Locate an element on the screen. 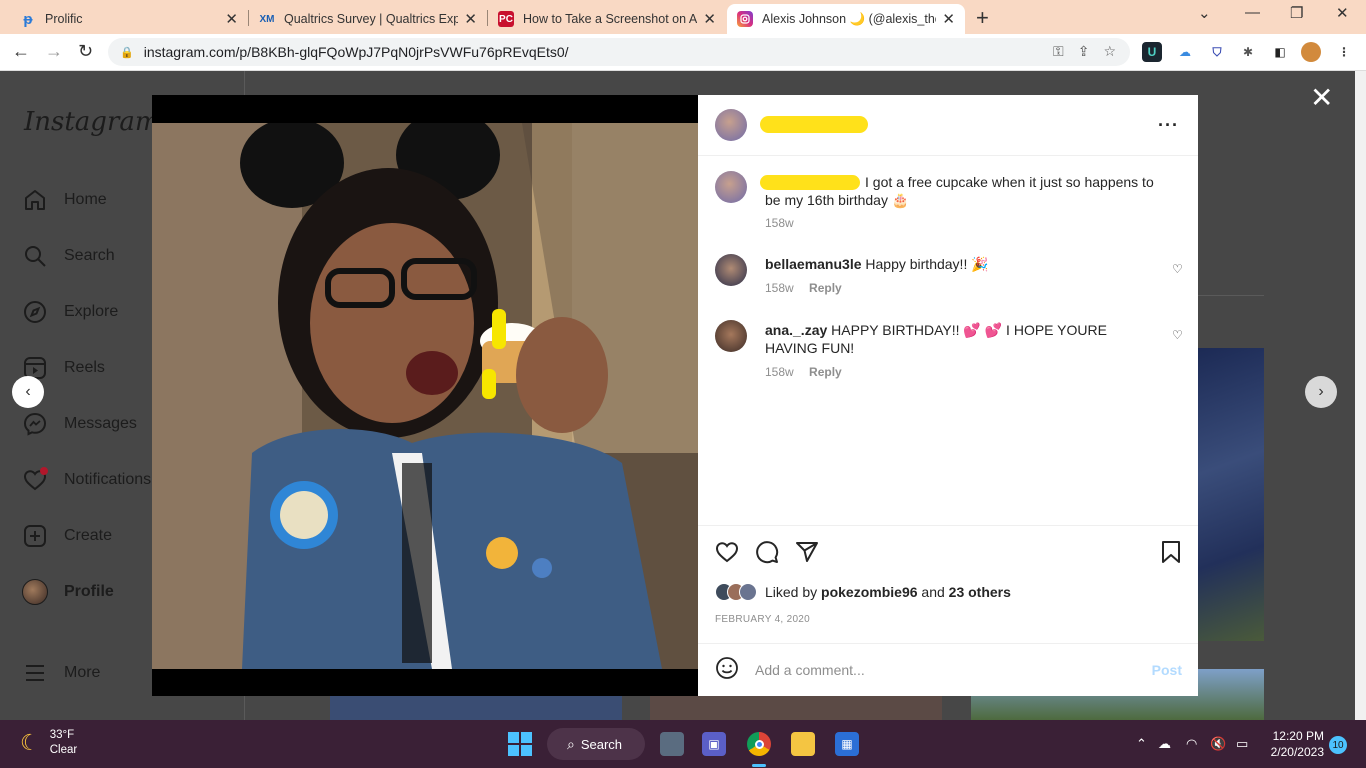 The width and height of the screenshot is (1366, 768). teams-chat-icon: ▣ is located at coordinates (714, 744).